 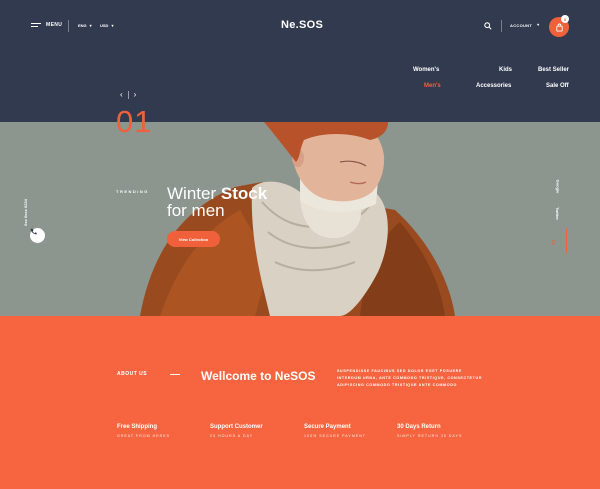 I want to click on nav-item-sale-off: Sale Off, so click(x=557, y=86).